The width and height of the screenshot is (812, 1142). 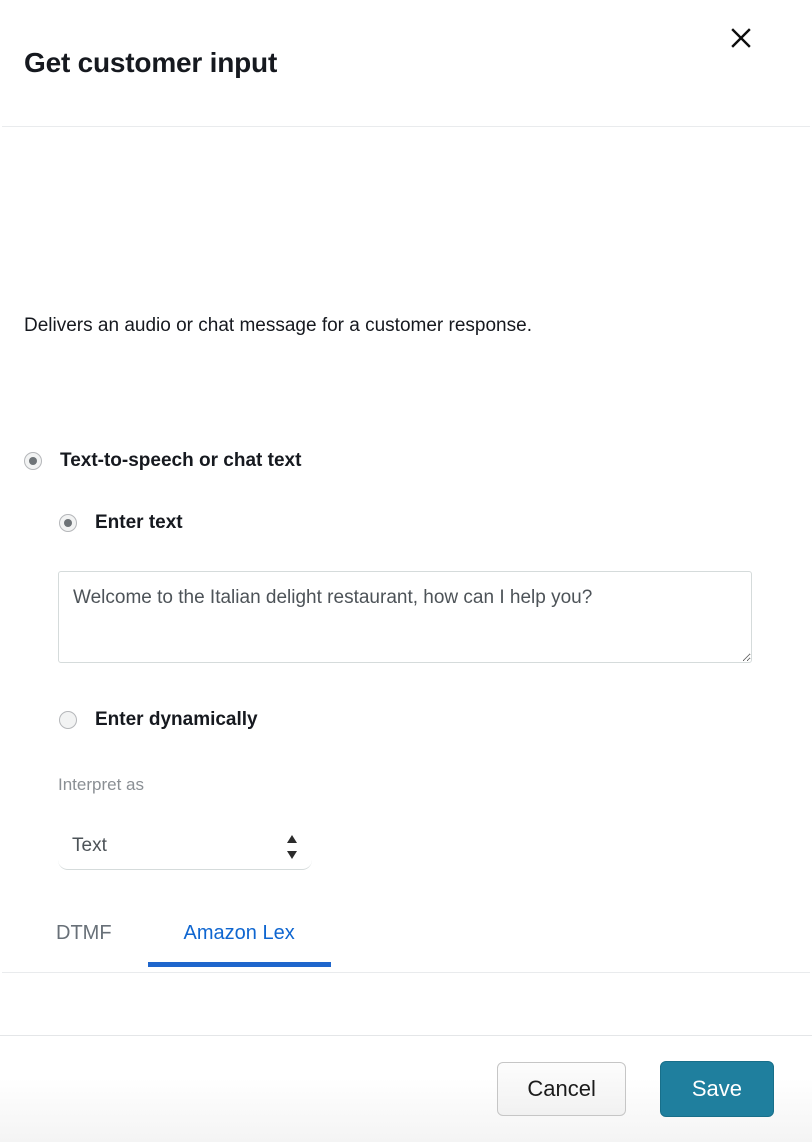 What do you see at coordinates (239, 933) in the screenshot?
I see `tab-amazon-lex-label: Amazon Lex` at bounding box center [239, 933].